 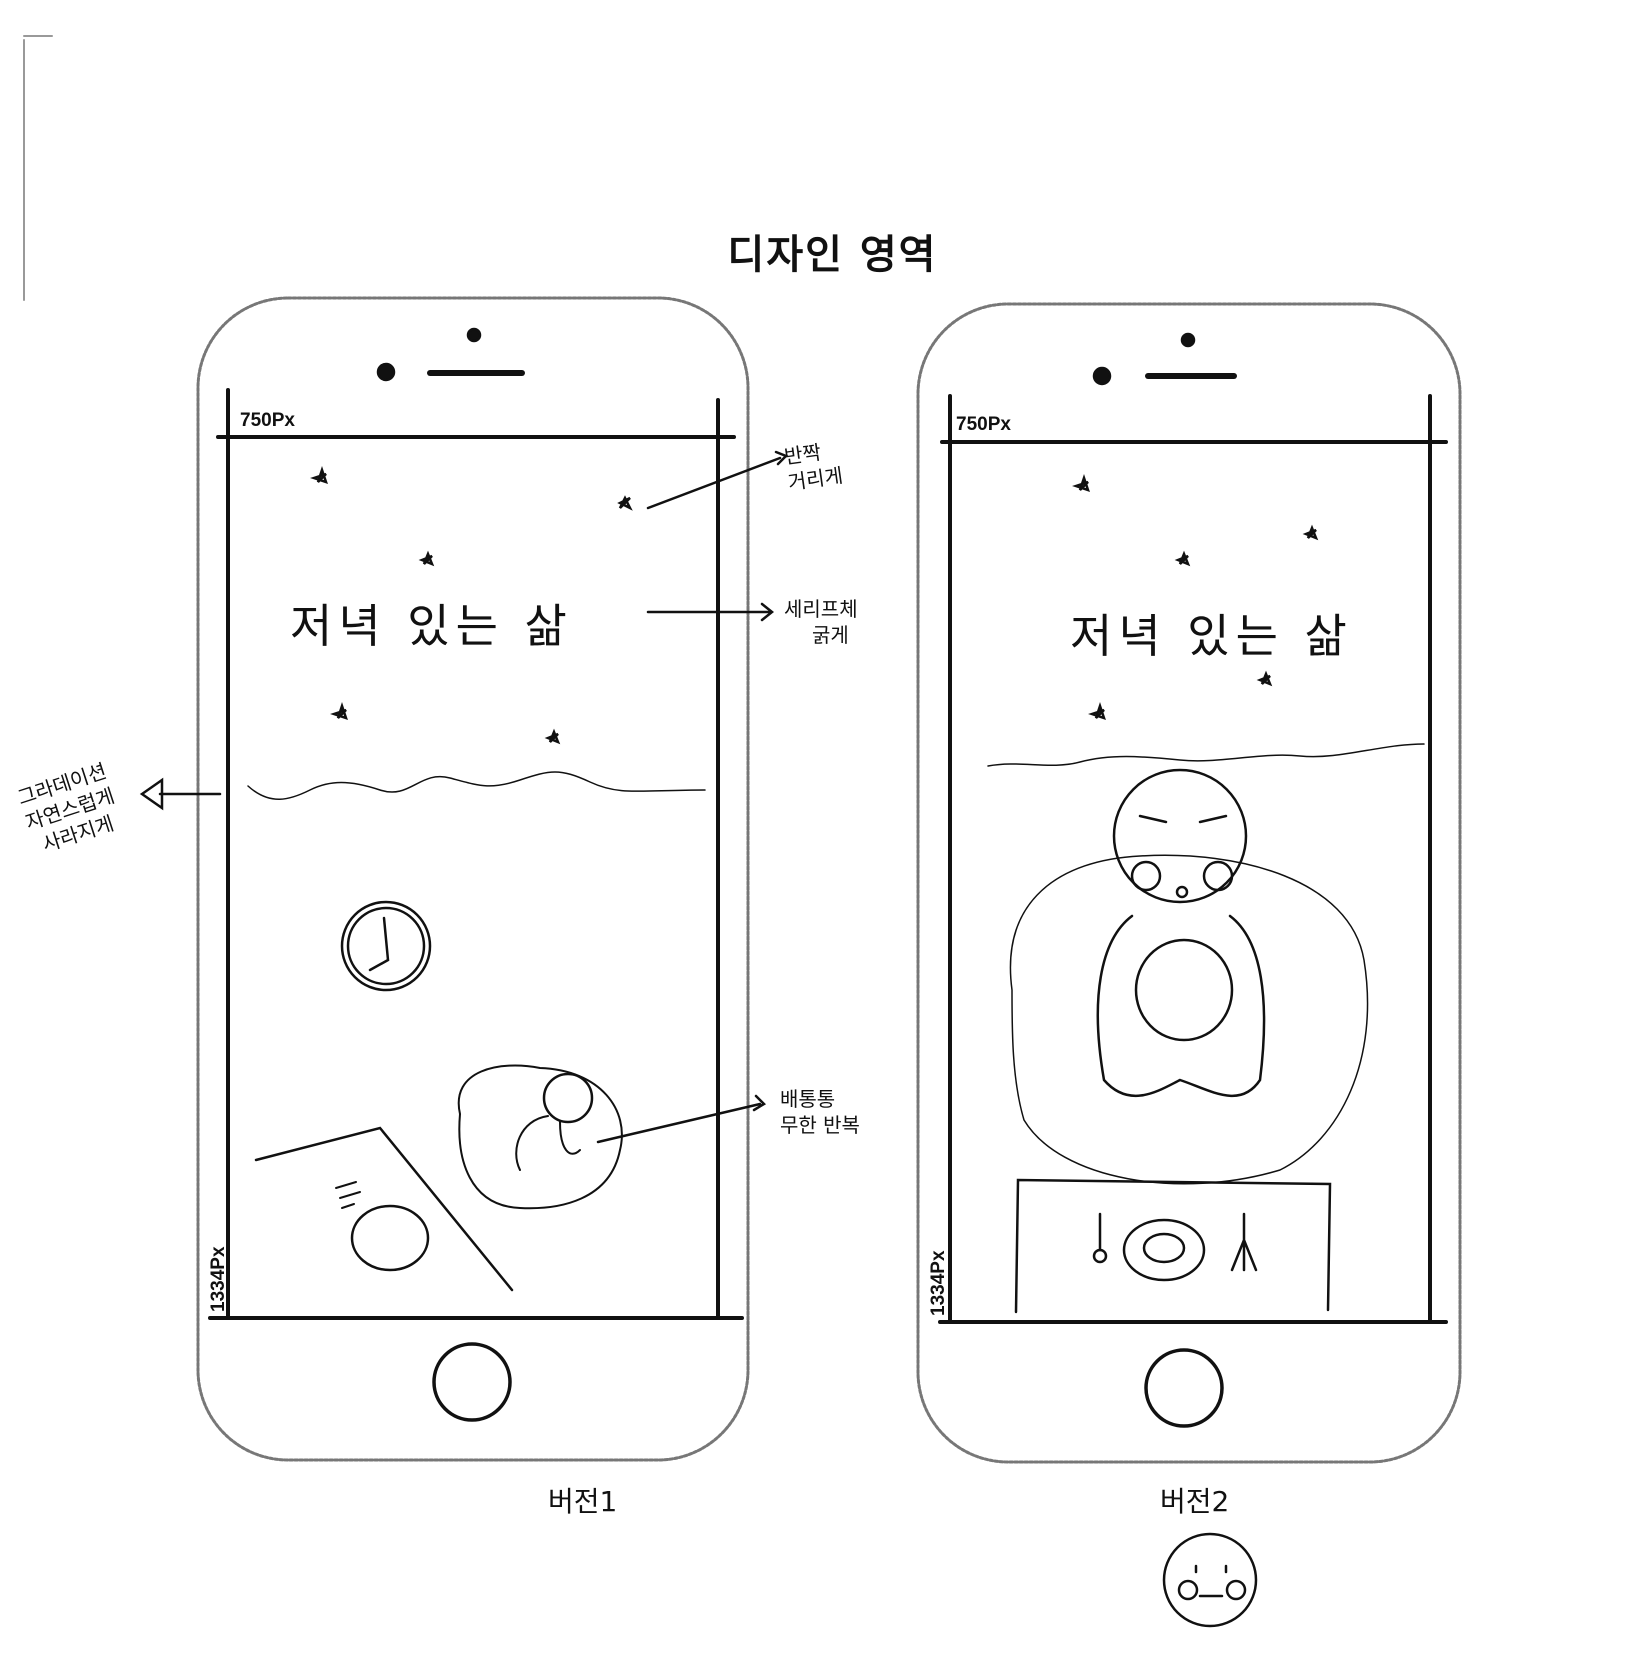 What do you see at coordinates (808, 1099) in the screenshot?
I see `annotation-line: 배통통` at bounding box center [808, 1099].